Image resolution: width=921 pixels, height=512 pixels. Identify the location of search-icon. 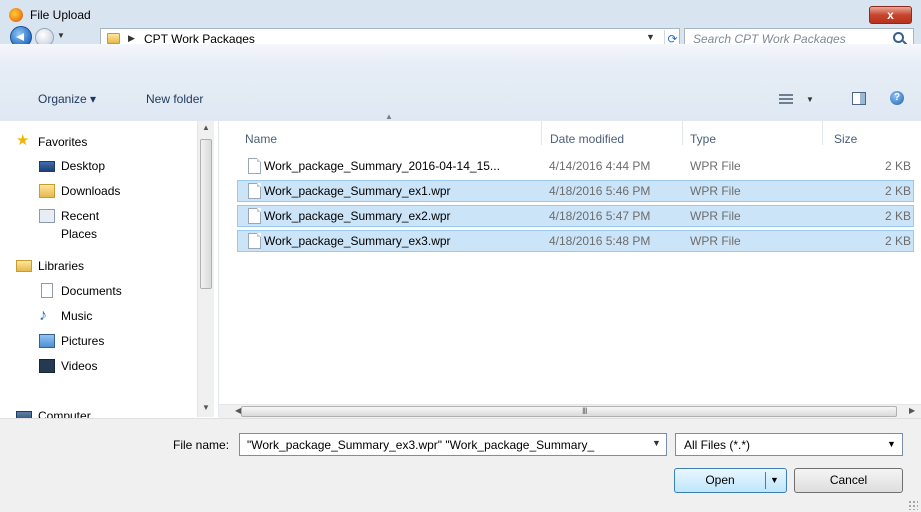
(898, 37).